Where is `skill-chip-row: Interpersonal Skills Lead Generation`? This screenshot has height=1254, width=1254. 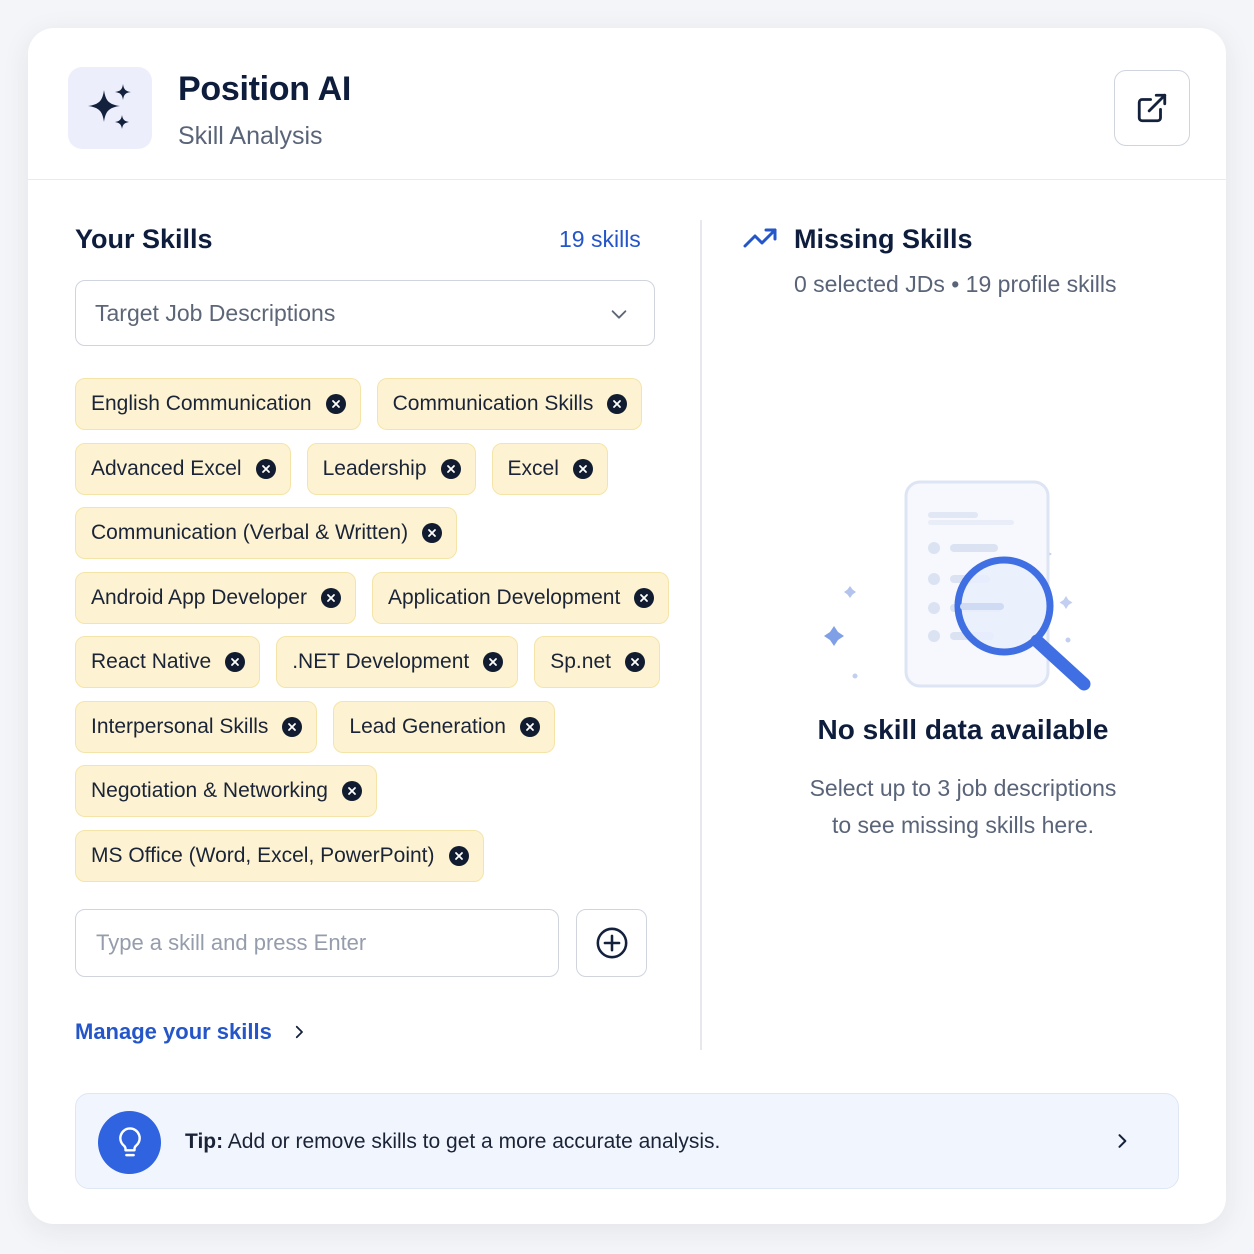
skill-chip-row: Interpersonal Skills Lead Generation is located at coordinates (375, 726).